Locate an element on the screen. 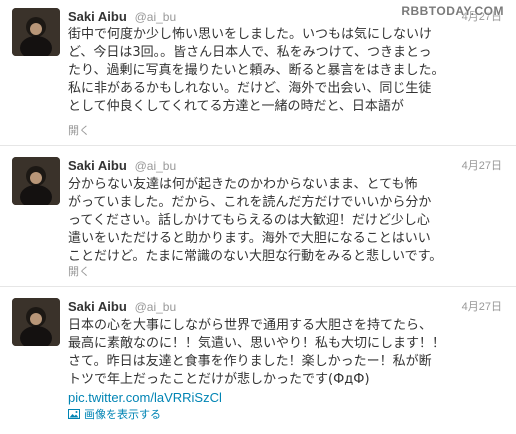 This screenshot has width=516, height=434. tweet-line: たり、過剰に写真を撮りたいと頼み、断ると暴言をはきました。 is located at coordinates (256, 70).